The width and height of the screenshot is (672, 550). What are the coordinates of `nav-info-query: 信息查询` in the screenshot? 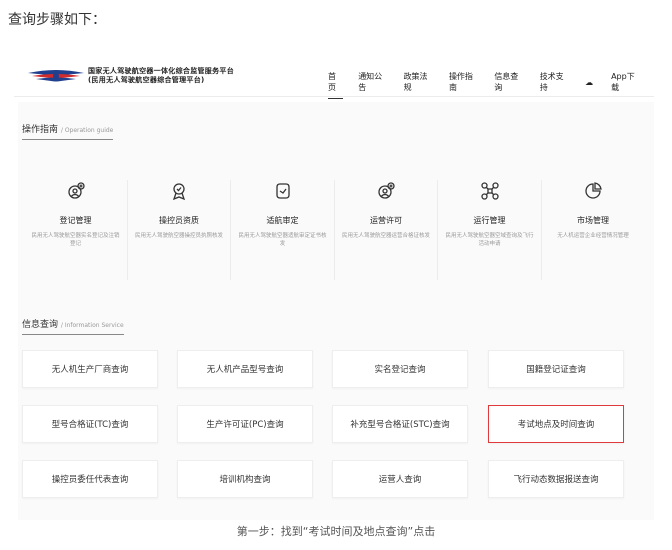 It's located at (509, 85).